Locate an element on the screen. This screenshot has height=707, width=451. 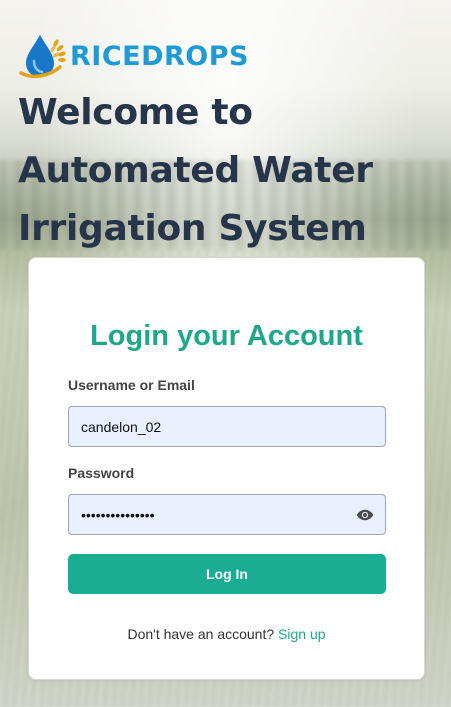
username-input is located at coordinates (216, 426).